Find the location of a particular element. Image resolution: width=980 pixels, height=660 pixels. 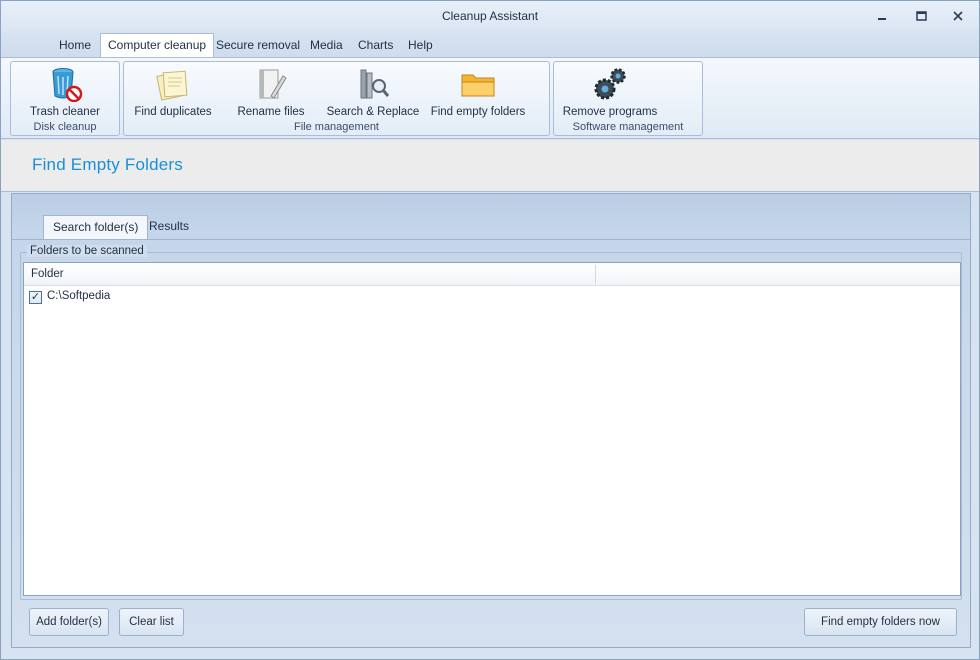

window-title: Cleanup Assistant is located at coordinates (490, 16).